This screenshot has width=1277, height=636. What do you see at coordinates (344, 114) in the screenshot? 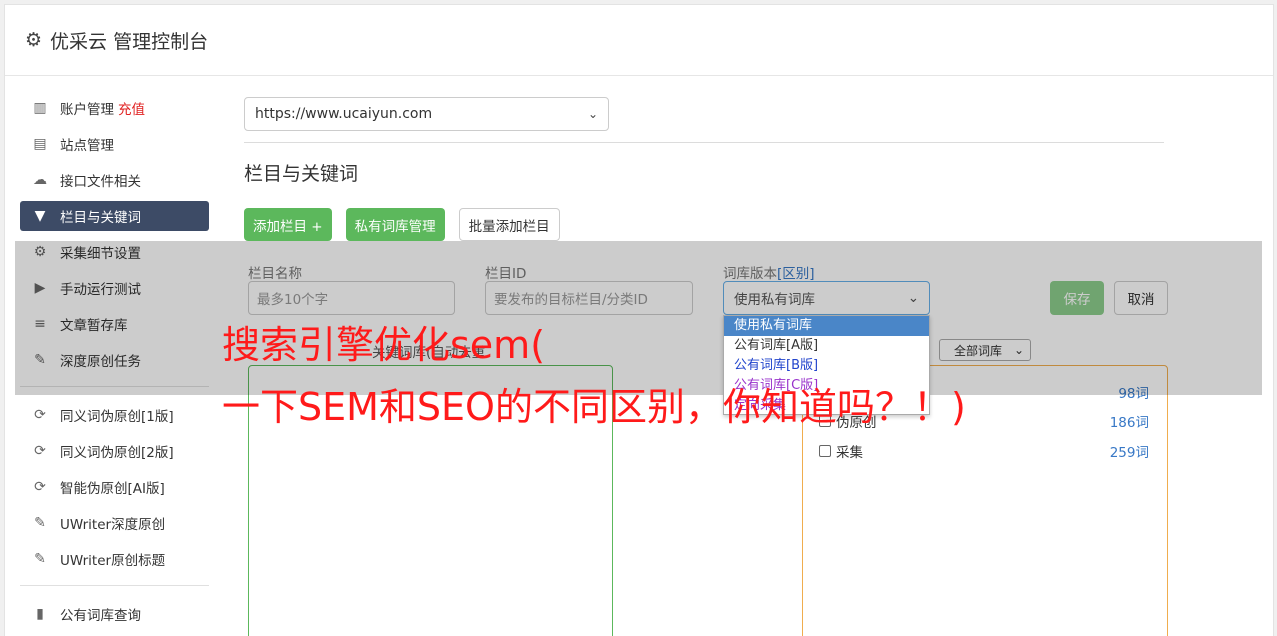
I see `site-select-value: https://www.ucaiyun.com` at bounding box center [344, 114].